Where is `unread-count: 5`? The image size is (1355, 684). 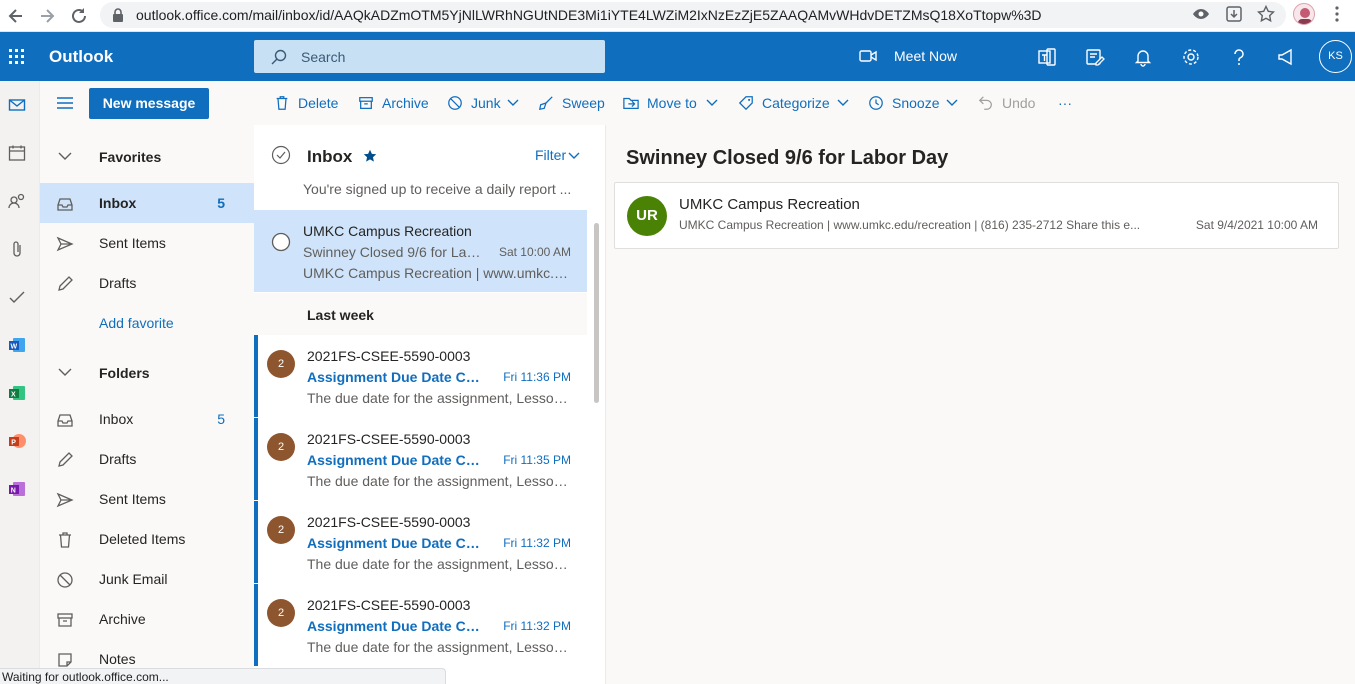
unread-count: 5 is located at coordinates (221, 203).